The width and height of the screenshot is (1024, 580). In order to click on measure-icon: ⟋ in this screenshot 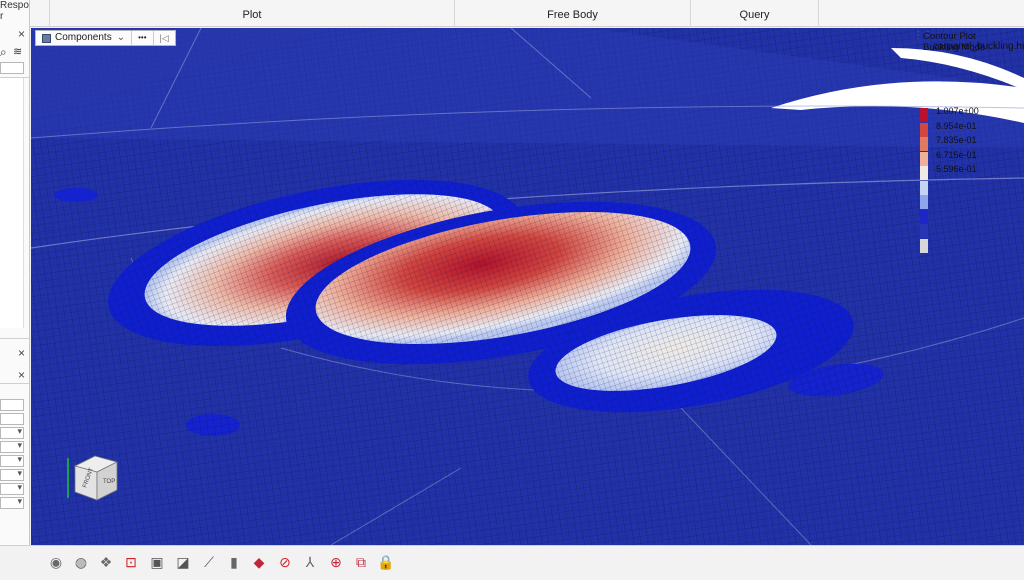, I will do `click(209, 562)`.